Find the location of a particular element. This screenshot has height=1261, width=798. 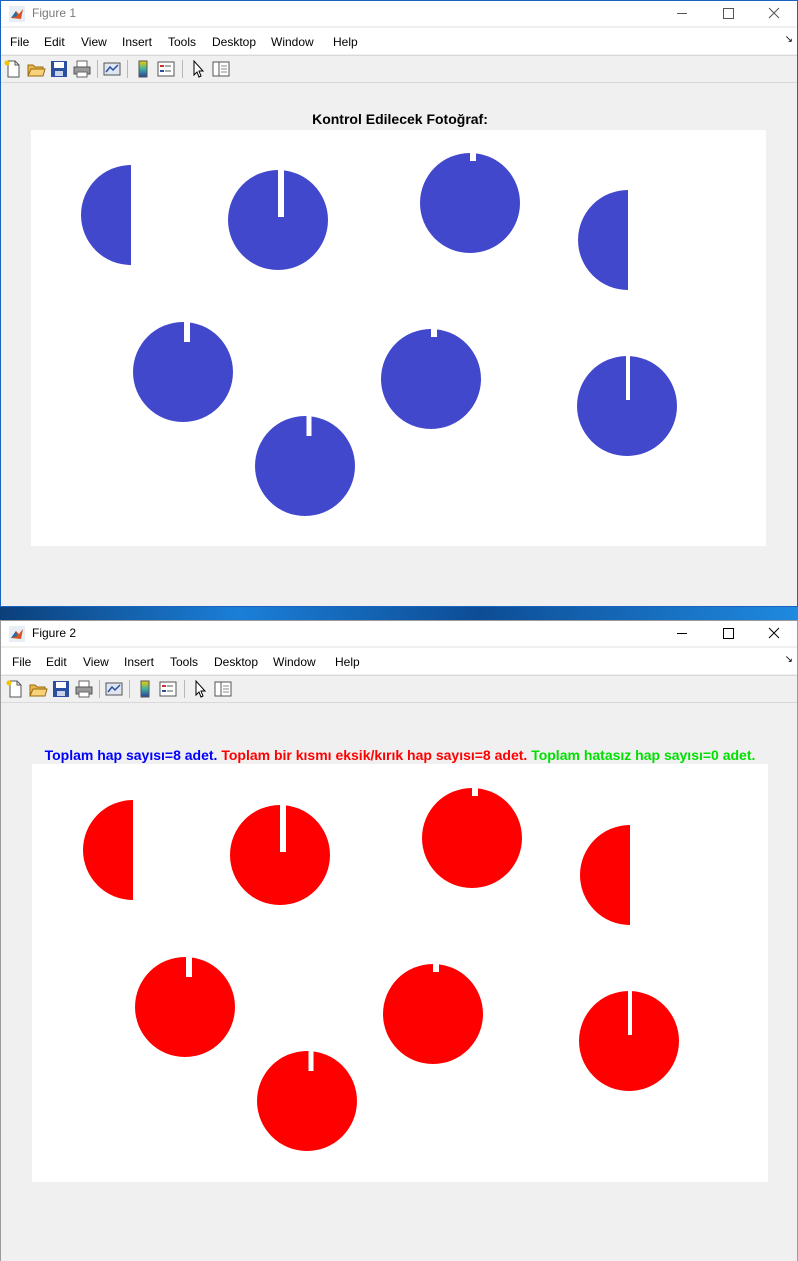

flawless-pill-count-text: Toplam hatasız hap sayısı=0 adet. is located at coordinates (643, 755).